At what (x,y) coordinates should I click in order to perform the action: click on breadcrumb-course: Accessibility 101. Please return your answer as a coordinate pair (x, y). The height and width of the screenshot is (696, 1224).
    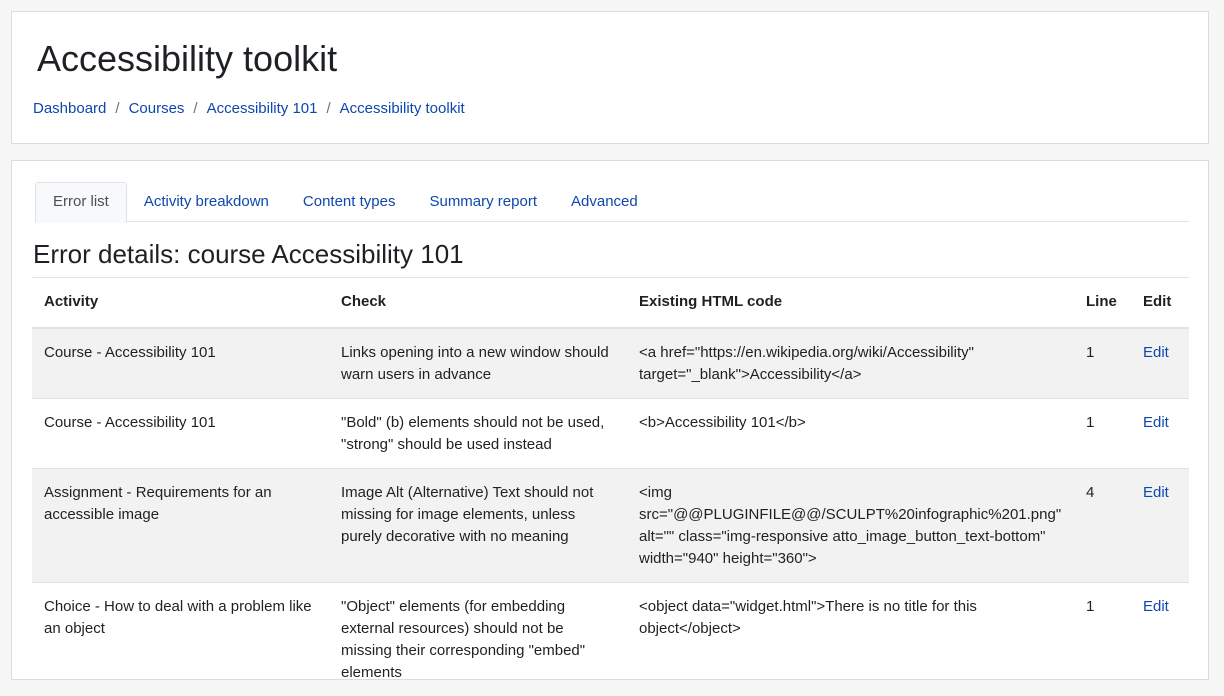
    Looking at the image, I should click on (262, 109).